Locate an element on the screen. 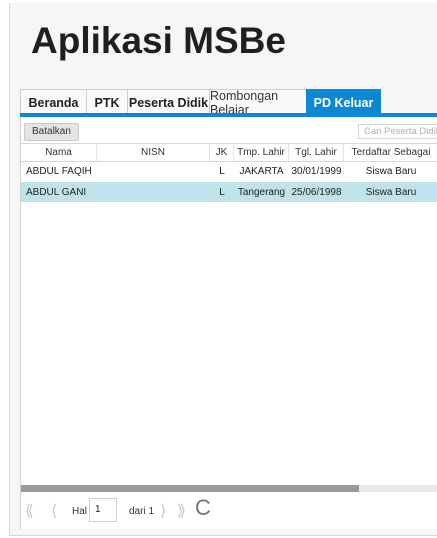 This screenshot has width=437, height=538. tab-rombongan-belajar: Rombongan Belajar is located at coordinates (258, 103).